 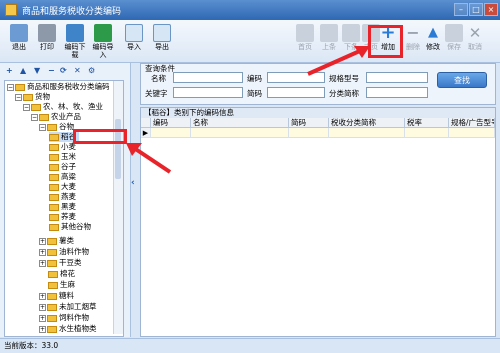 What do you see at coordinates (250, 10) in the screenshot?
I see `title-bar: 商品和服务税收分类编码 – □ ×` at bounding box center [250, 10].